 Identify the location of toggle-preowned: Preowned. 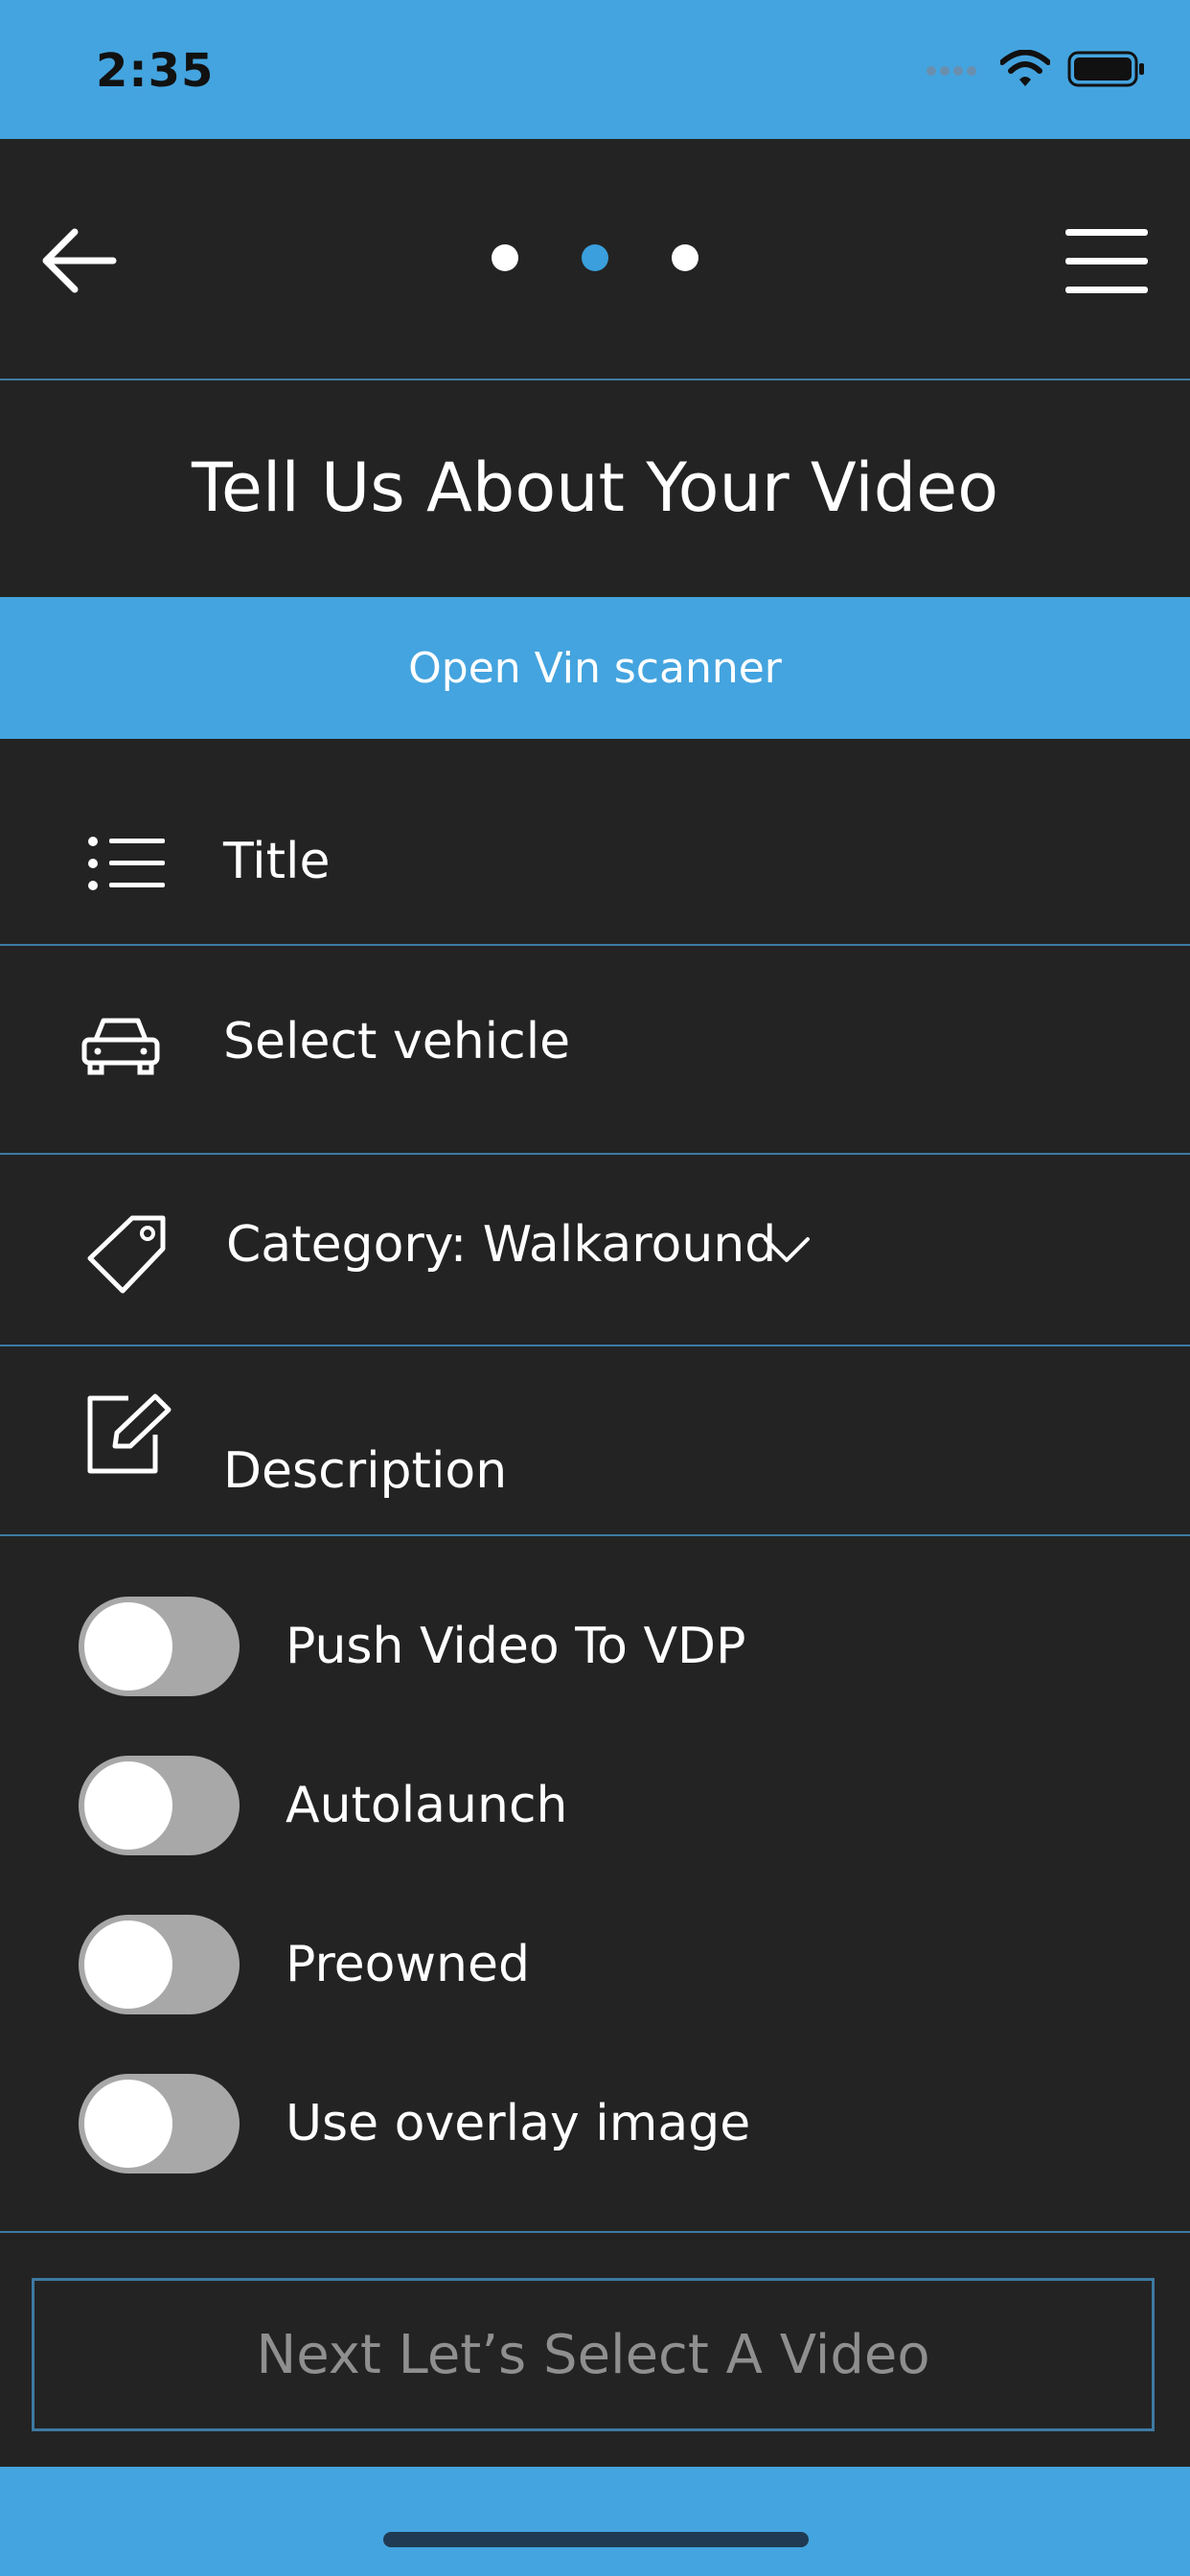
(304, 1965).